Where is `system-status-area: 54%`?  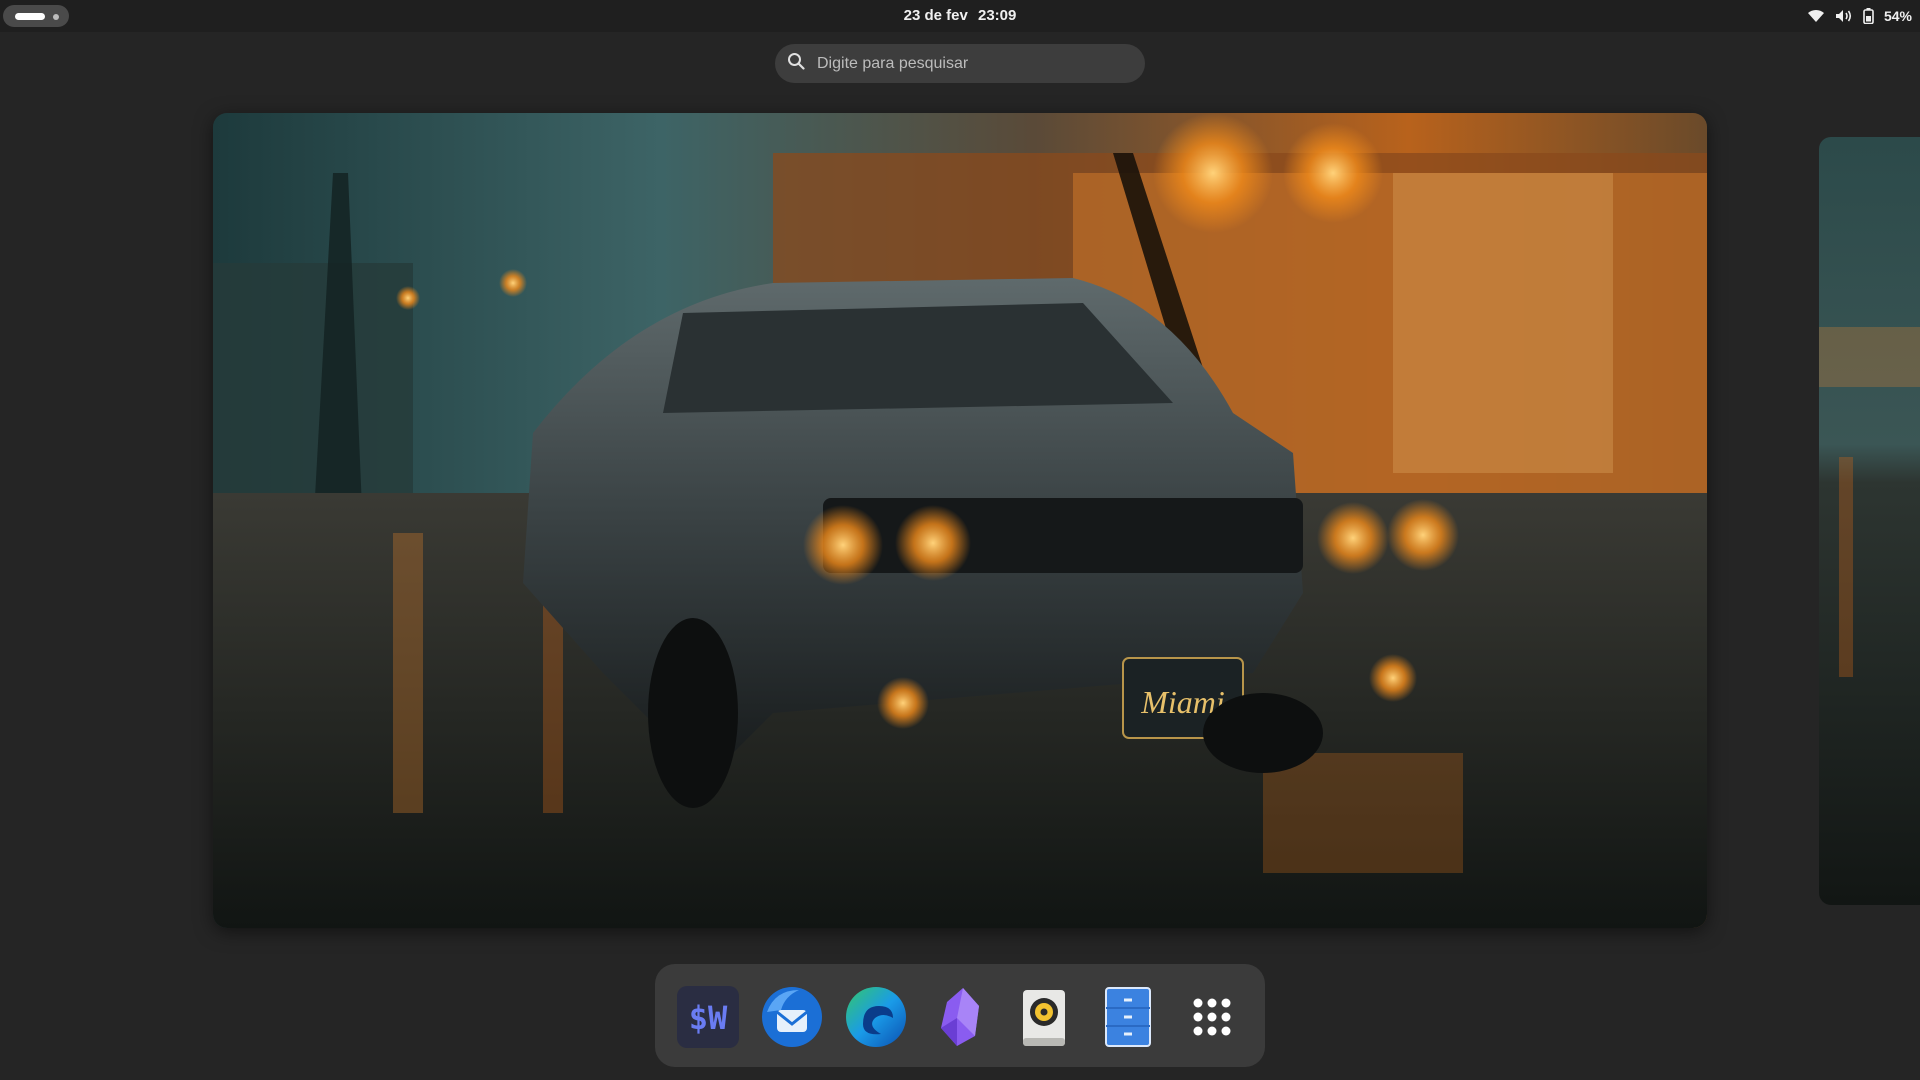
system-status-area: 54% is located at coordinates (1859, 16).